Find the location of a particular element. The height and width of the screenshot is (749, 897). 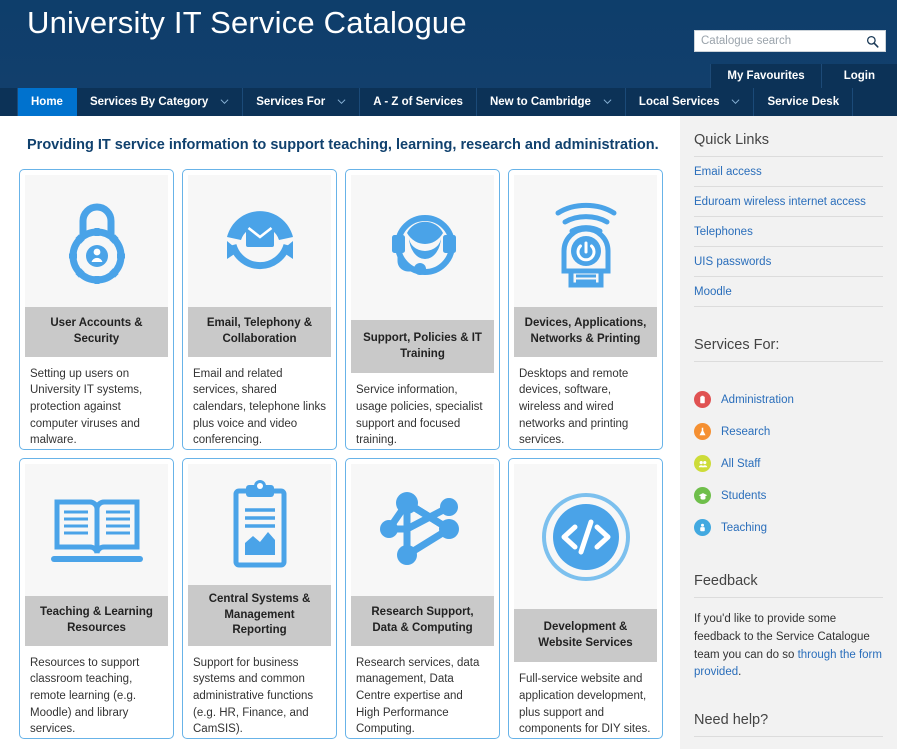

code-brackets-icon is located at coordinates (585, 536).